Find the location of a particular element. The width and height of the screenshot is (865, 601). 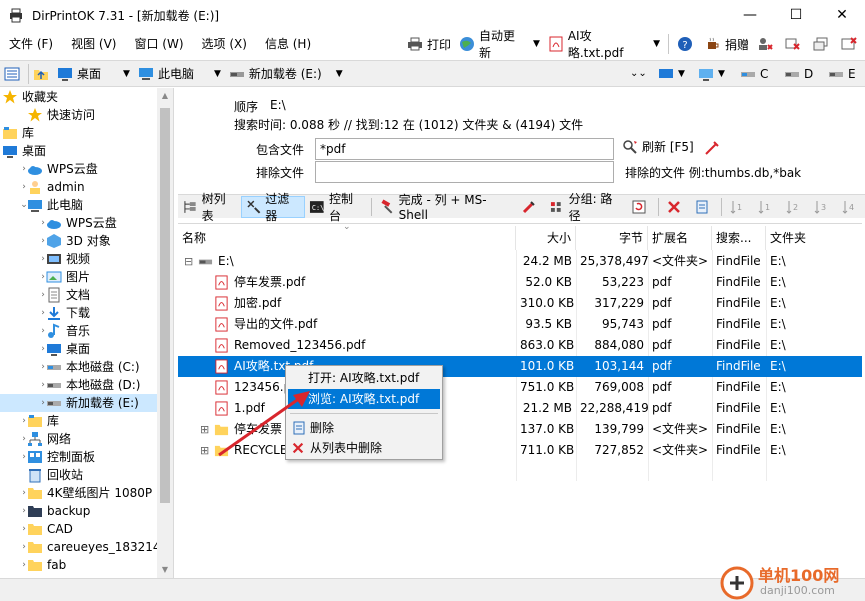

sidebar-item: › 库 is located at coordinates (86, 421).